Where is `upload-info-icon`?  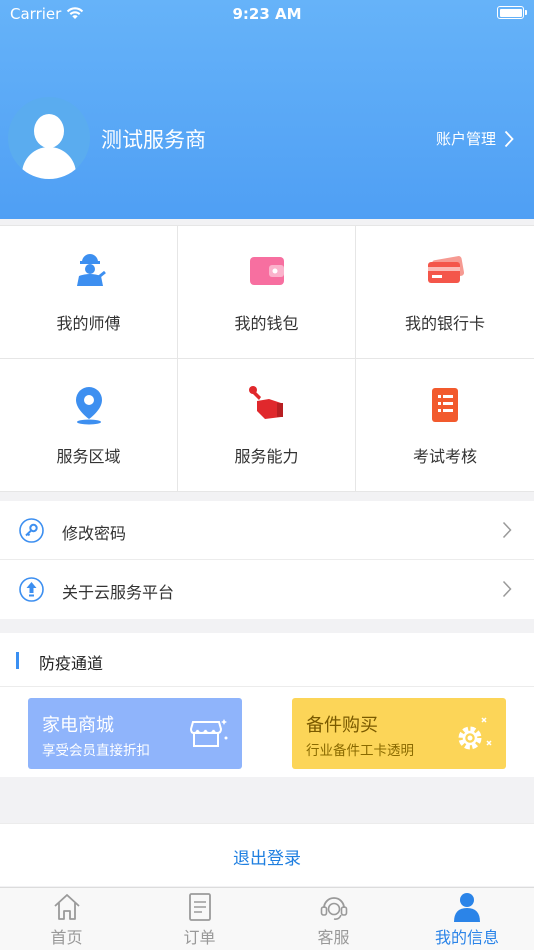 upload-info-icon is located at coordinates (31, 589).